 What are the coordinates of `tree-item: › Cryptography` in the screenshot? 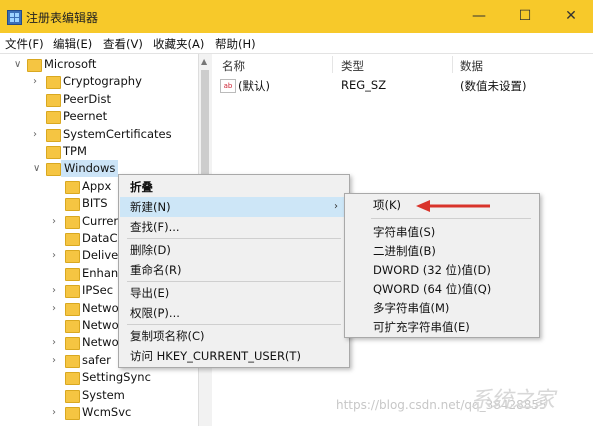 It's located at (119, 81).